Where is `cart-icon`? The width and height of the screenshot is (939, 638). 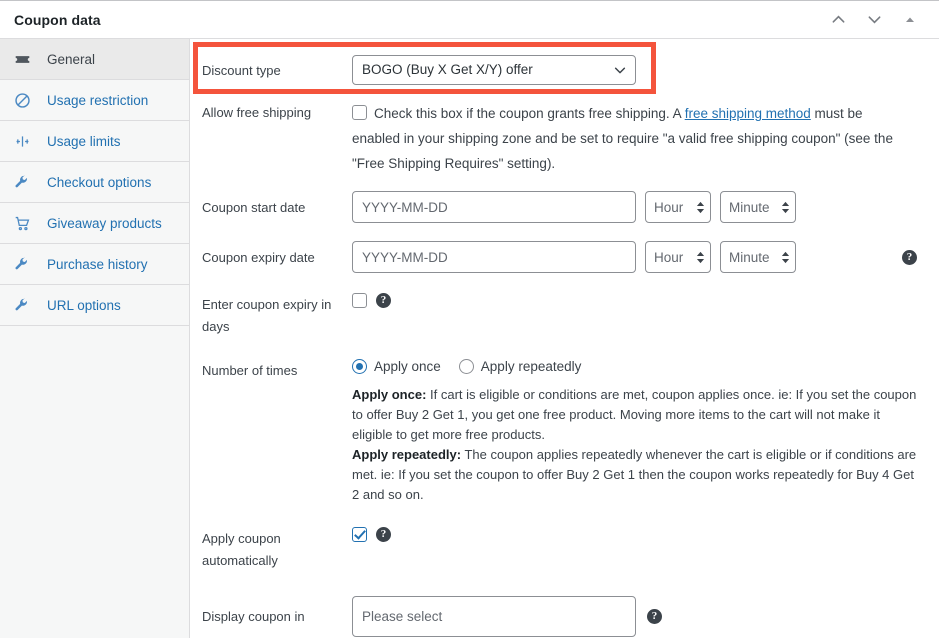
cart-icon is located at coordinates (25, 223).